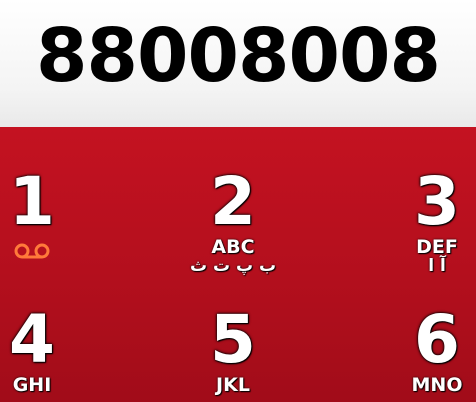 The width and height of the screenshot is (476, 402). What do you see at coordinates (437, 339) in the screenshot?
I see `key-digit: 6` at bounding box center [437, 339].